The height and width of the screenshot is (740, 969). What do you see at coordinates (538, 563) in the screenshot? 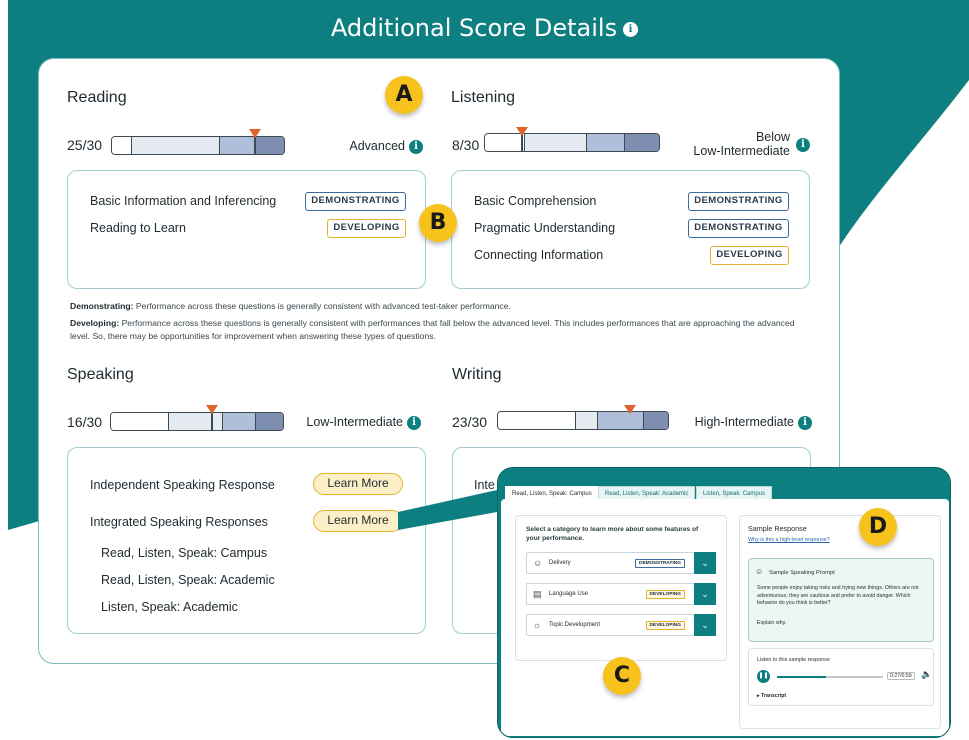
I see `person-icon: ☺` at bounding box center [538, 563].